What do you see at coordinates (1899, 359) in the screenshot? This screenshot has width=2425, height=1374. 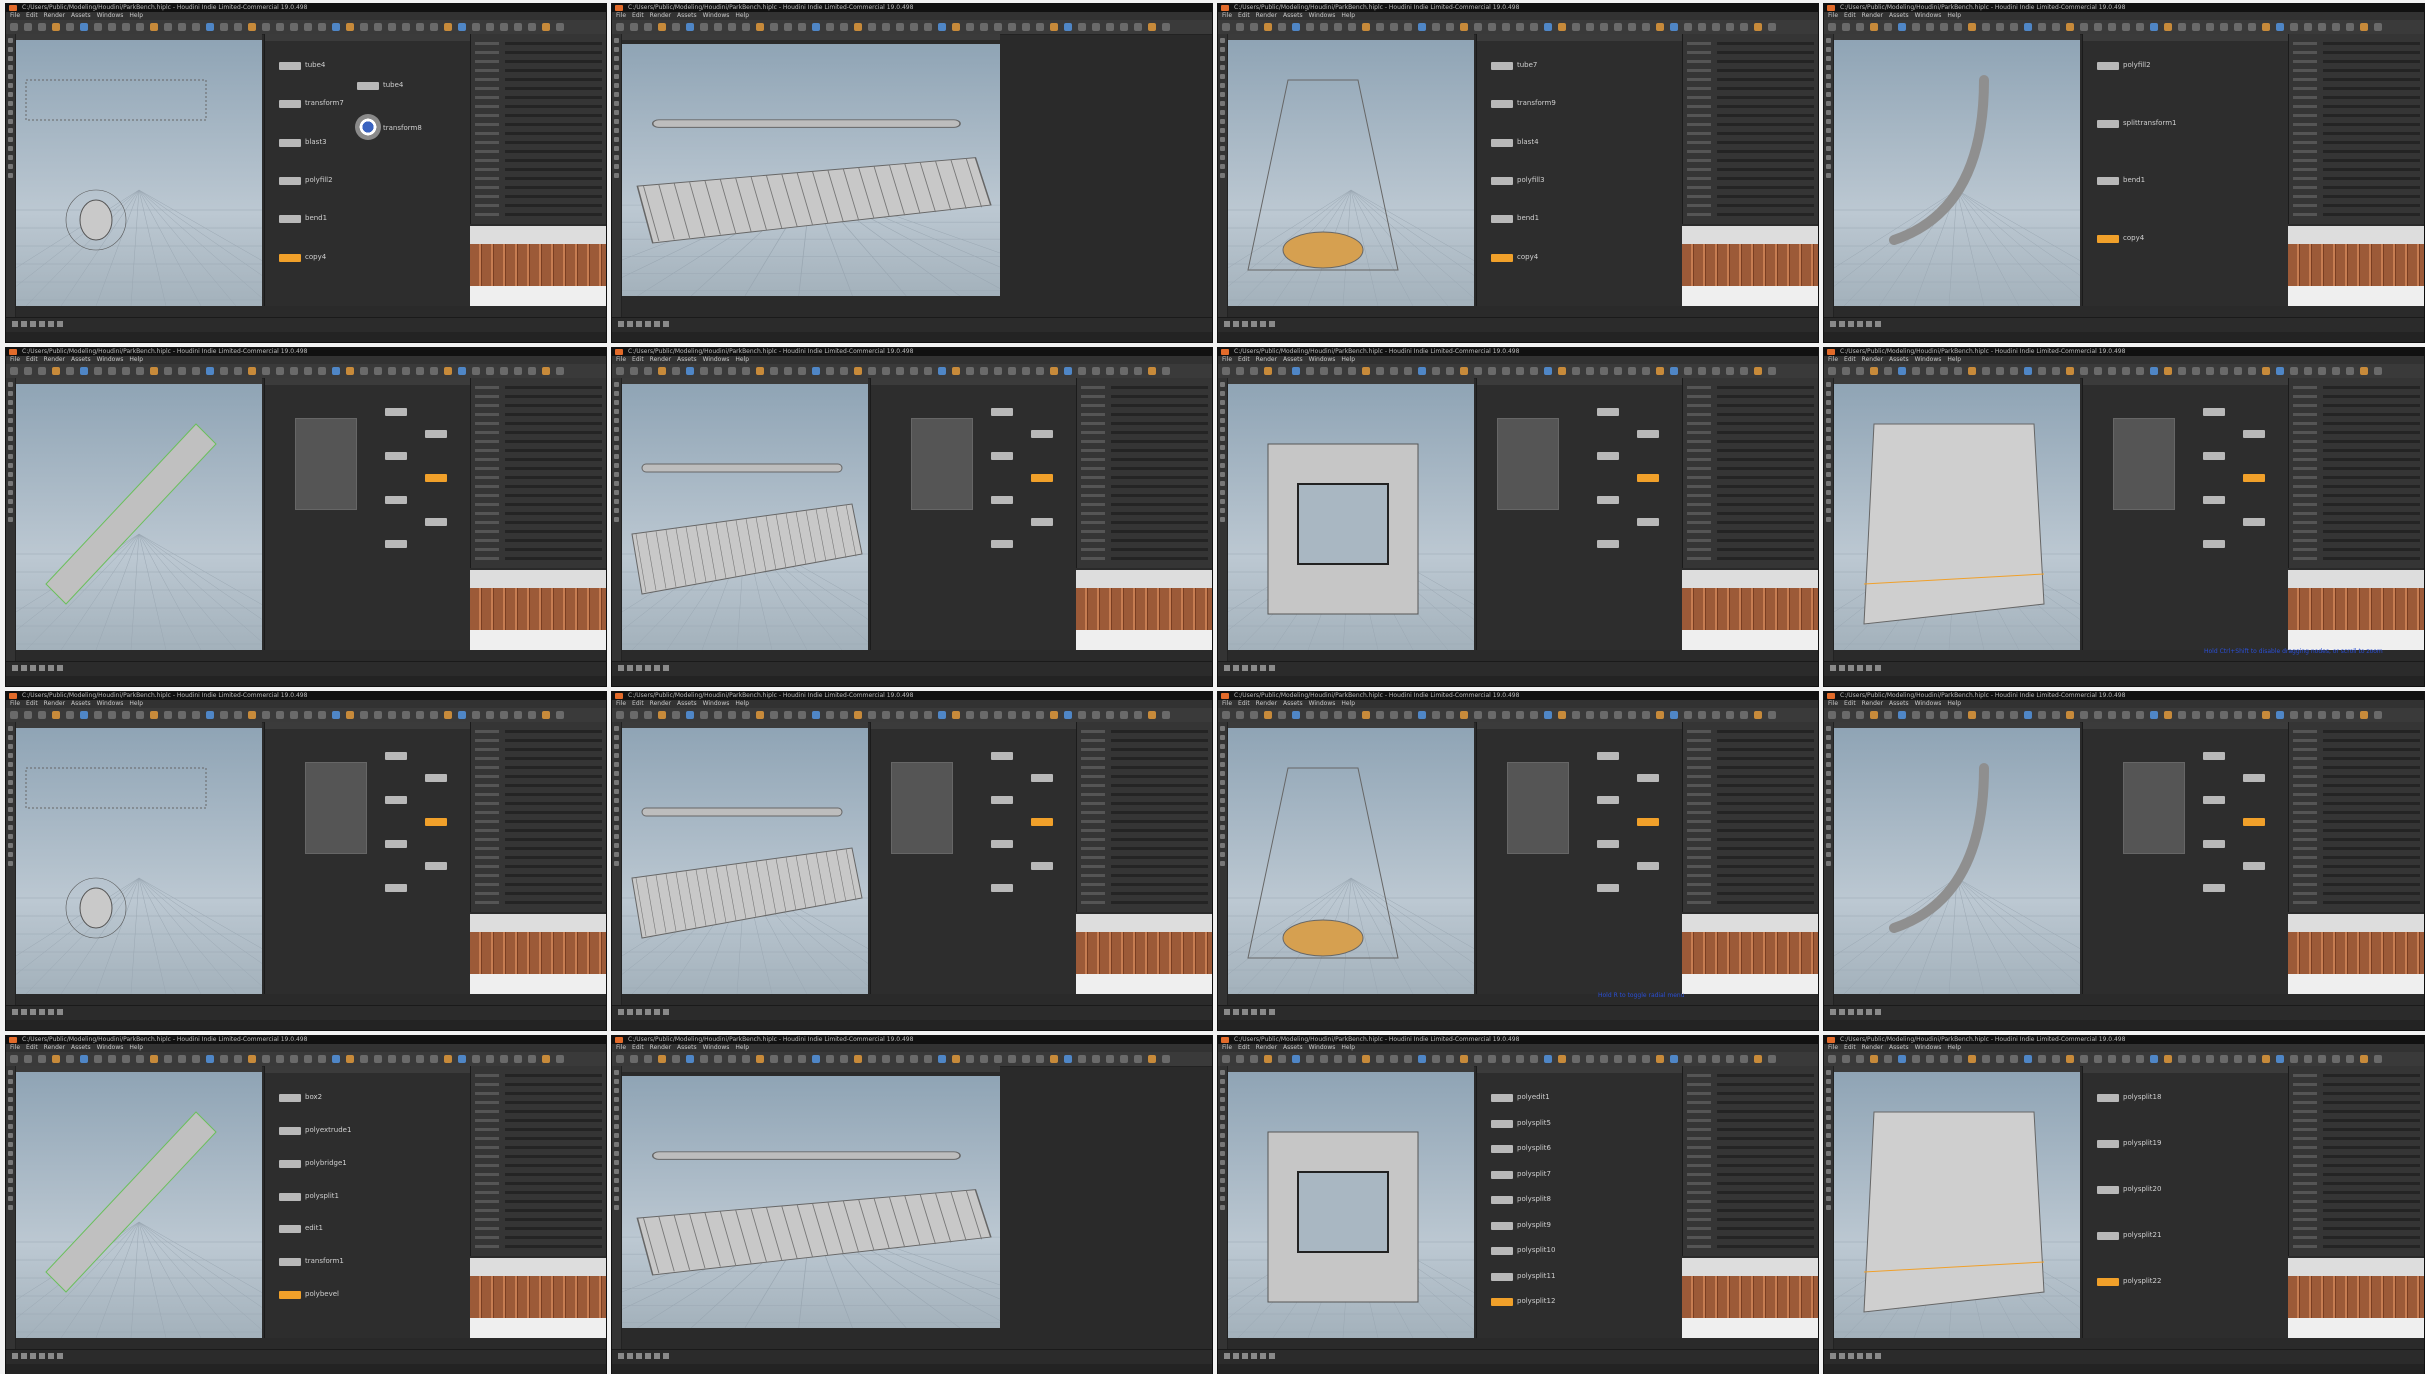 I see `menu-item: Assets` at bounding box center [1899, 359].